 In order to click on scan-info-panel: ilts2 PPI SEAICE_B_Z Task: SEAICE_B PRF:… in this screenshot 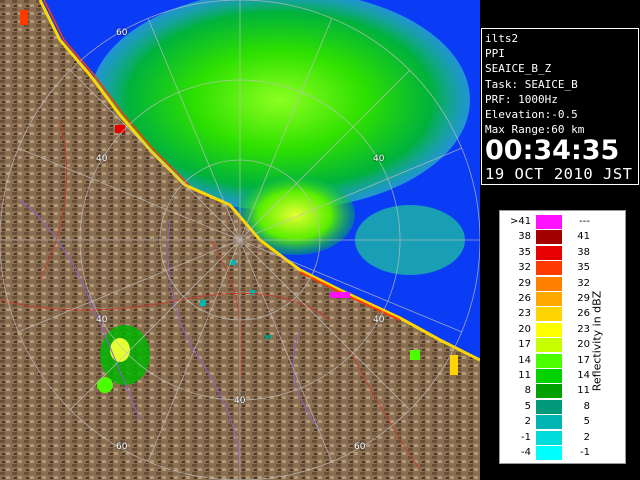, I will do `click(560, 106)`.